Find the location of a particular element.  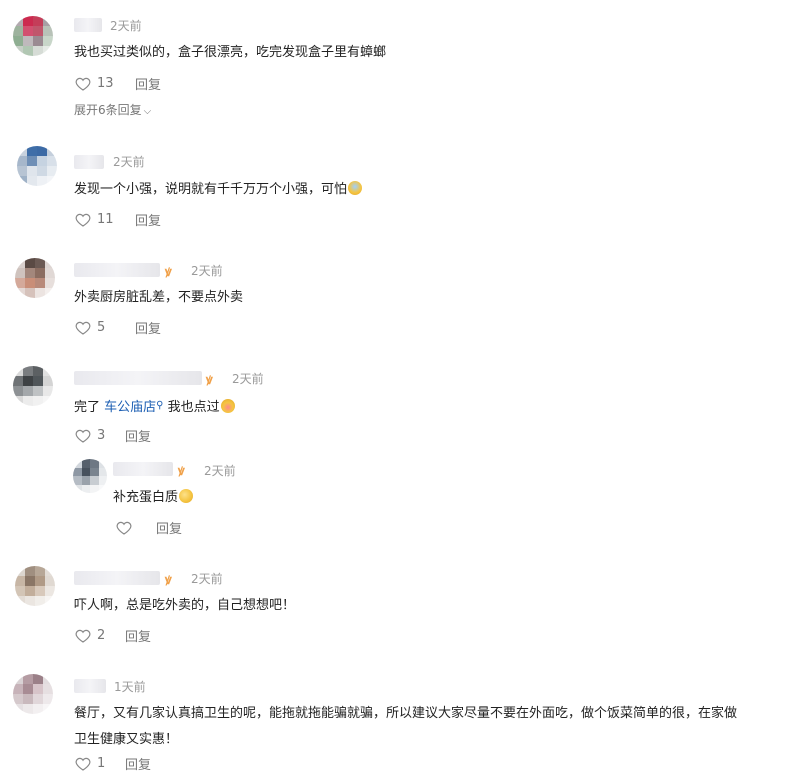

thinking-emoji-icon is located at coordinates (186, 496).